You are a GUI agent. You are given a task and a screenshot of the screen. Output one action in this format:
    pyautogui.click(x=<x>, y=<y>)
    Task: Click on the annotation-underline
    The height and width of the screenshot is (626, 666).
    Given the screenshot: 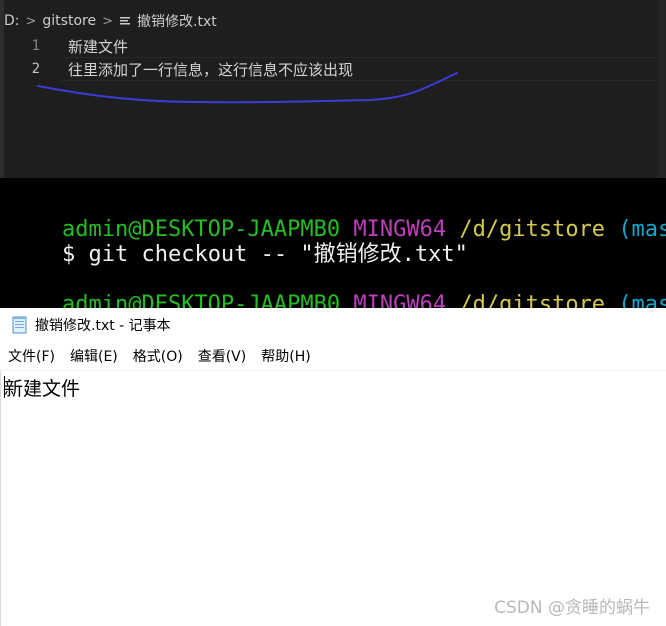 What is the action you would take?
    pyautogui.click(x=247, y=88)
    